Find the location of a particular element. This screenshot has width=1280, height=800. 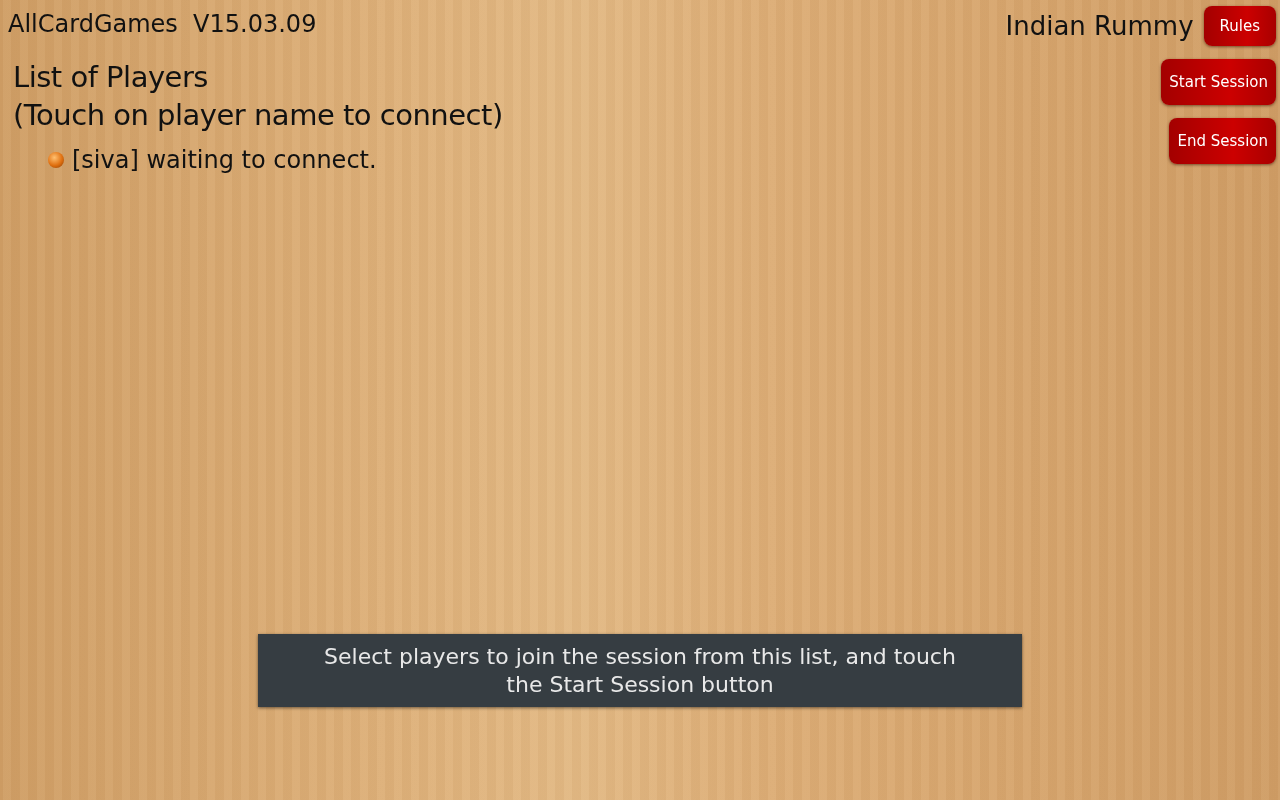

bullet-icon is located at coordinates (56, 160).